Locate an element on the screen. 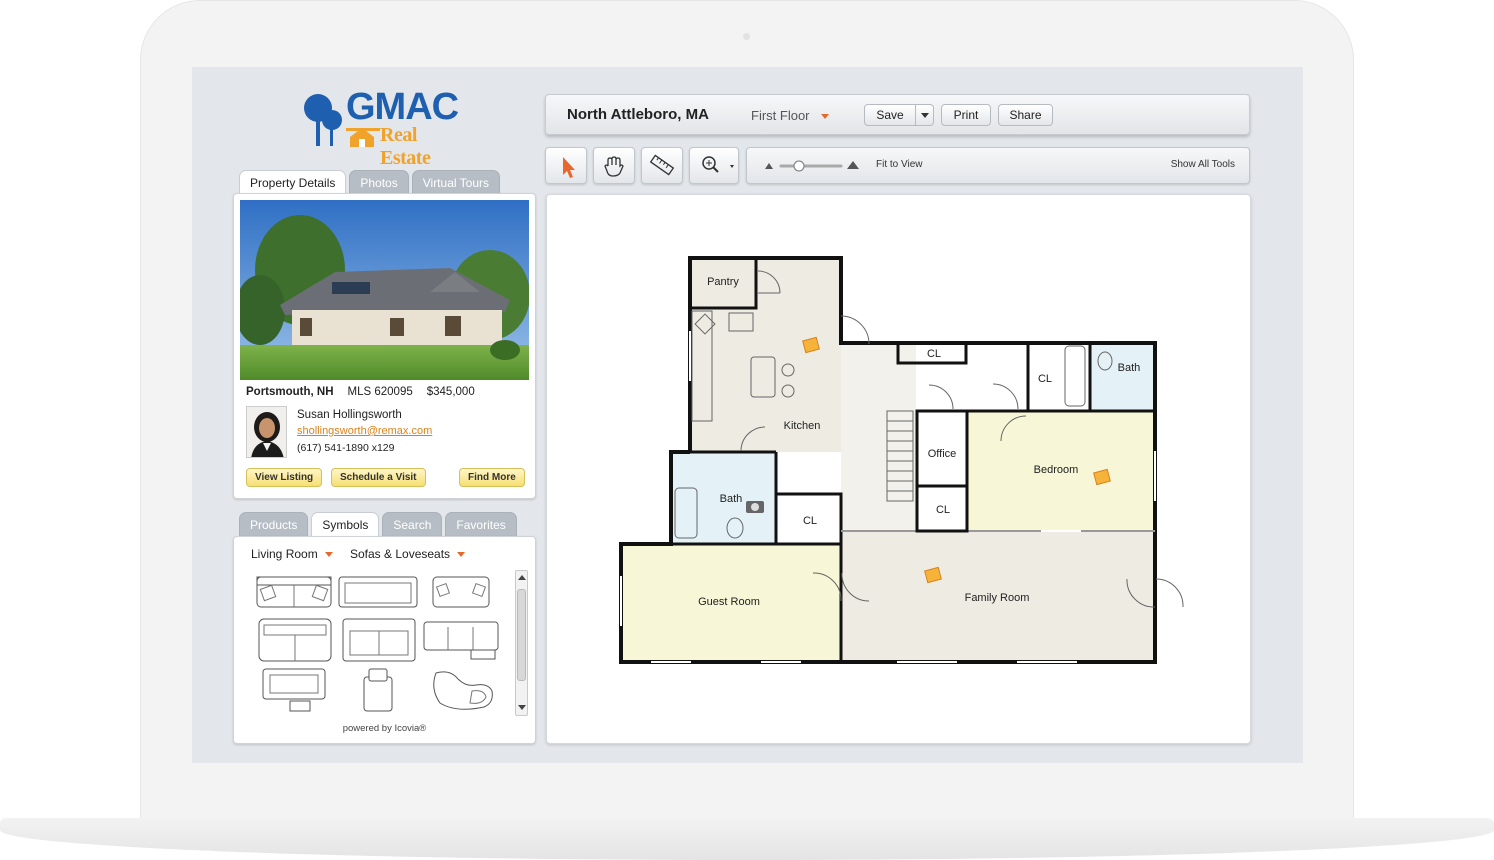 The height and width of the screenshot is (860, 1494). house-photo-image is located at coordinates (384, 290).